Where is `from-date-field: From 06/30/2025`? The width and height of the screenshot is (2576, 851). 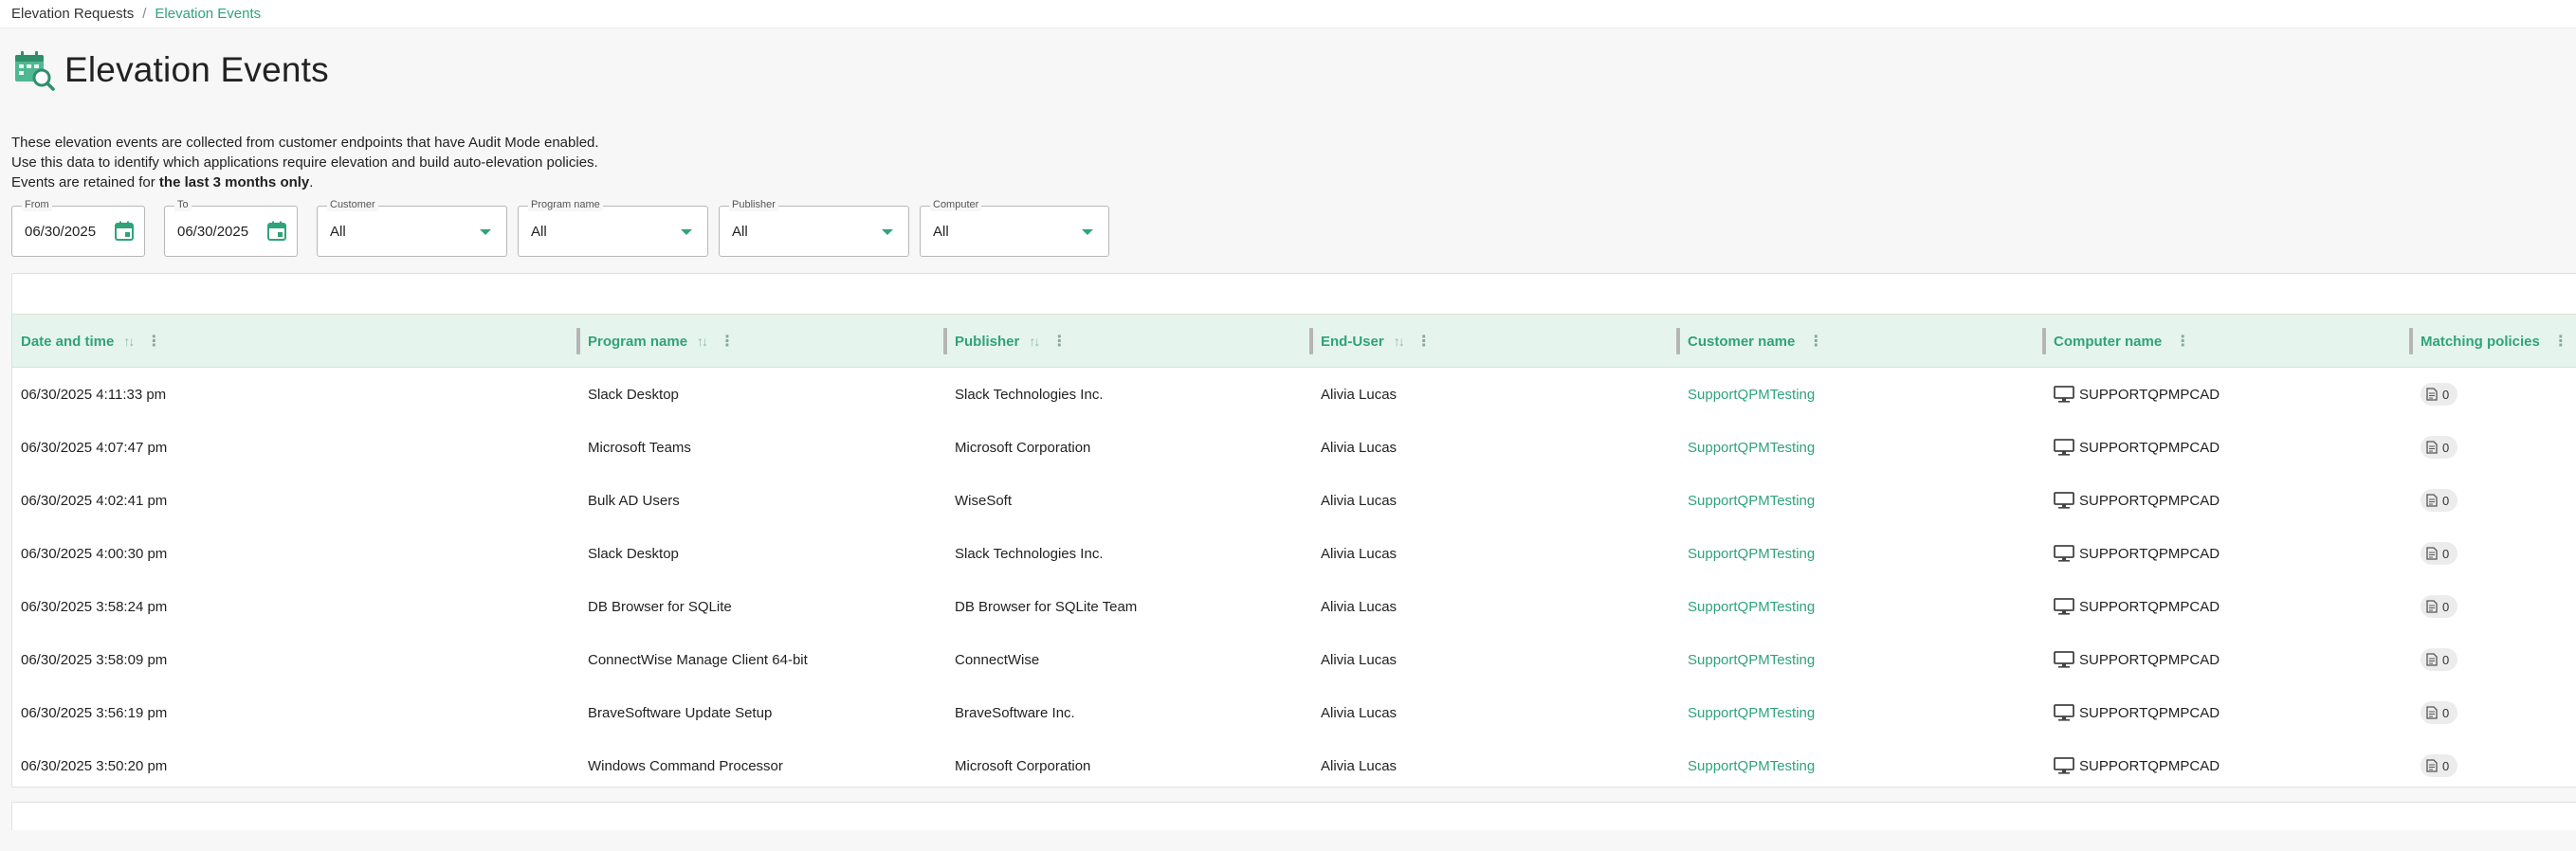 from-date-field: From 06/30/2025 is located at coordinates (78, 227).